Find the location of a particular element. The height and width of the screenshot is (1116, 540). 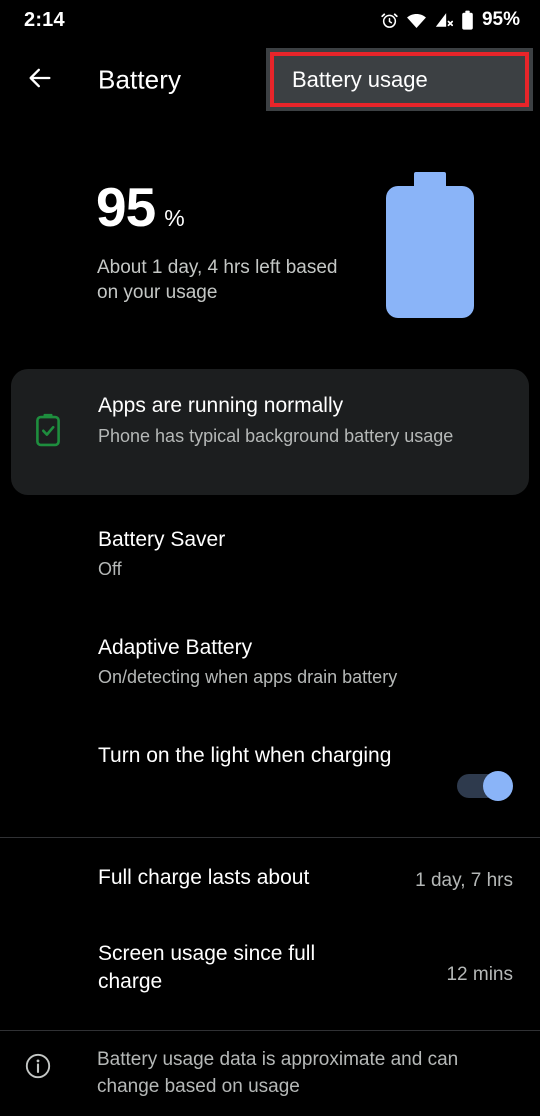

app-bar: Battery Battery usage is located at coordinates (270, 80).